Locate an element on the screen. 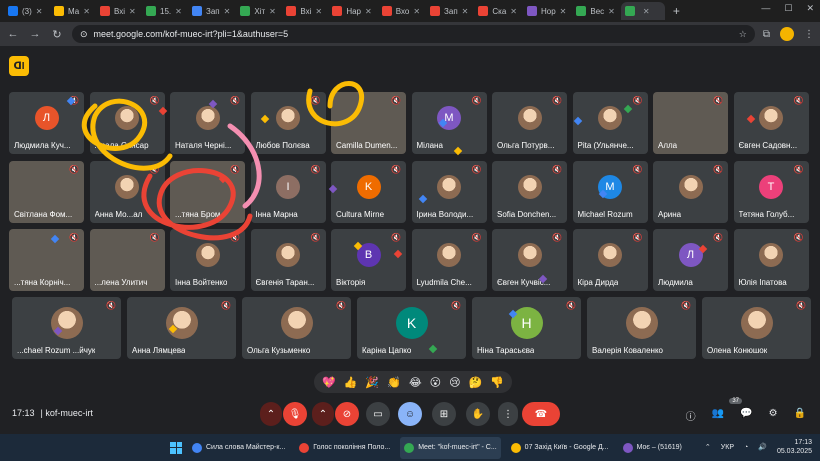  leave-call-button: ☎ is located at coordinates (541, 414).